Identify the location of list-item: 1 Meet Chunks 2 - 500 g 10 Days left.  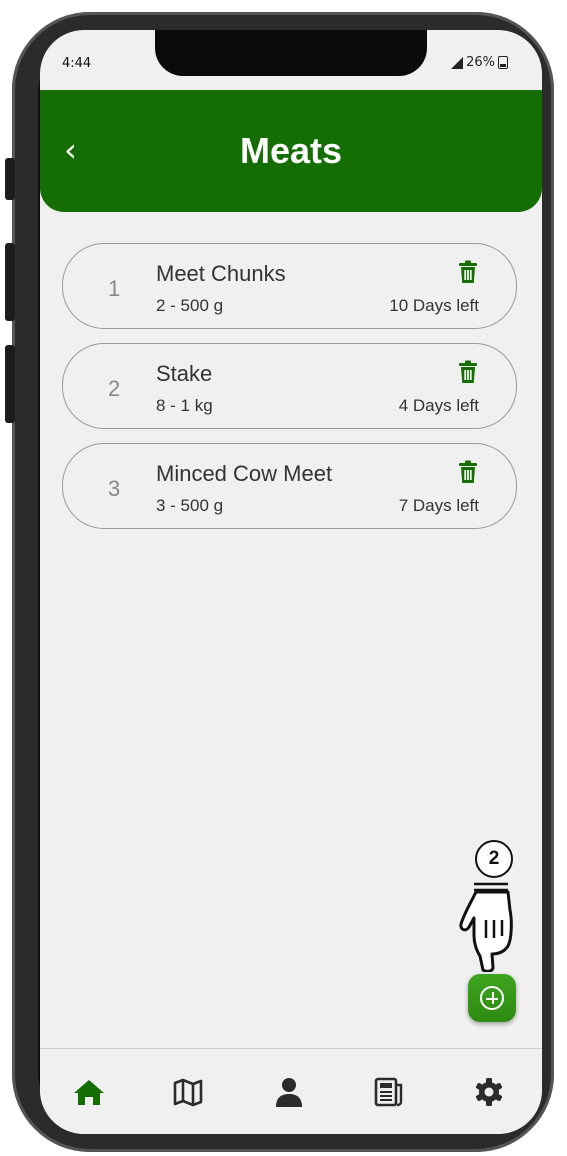
(289, 286).